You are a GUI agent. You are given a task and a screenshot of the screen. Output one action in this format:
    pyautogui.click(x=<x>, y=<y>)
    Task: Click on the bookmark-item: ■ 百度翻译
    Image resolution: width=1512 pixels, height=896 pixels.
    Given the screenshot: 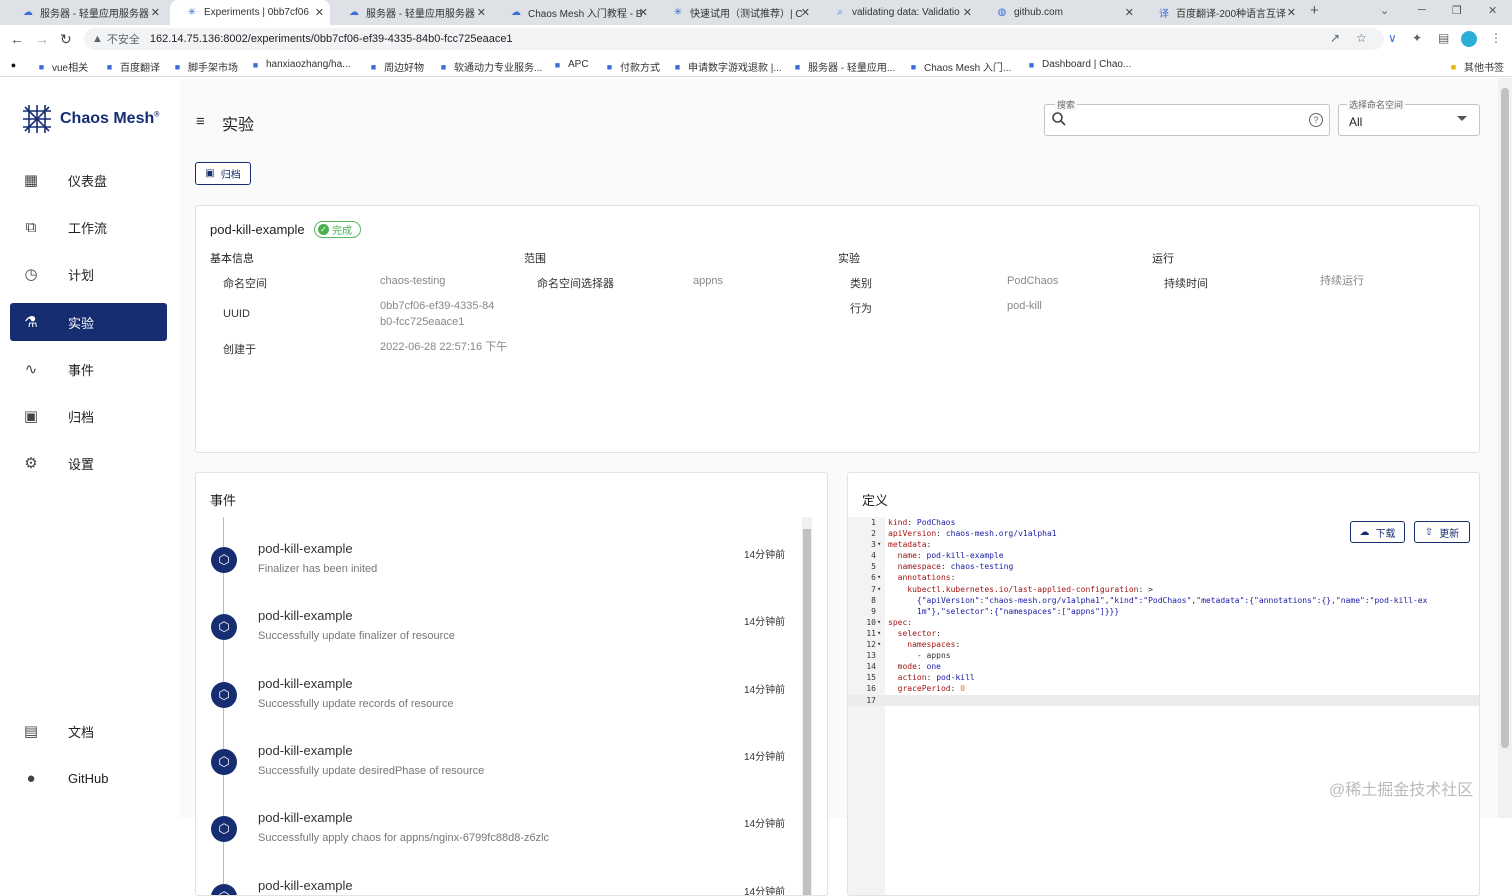 What is the action you would take?
    pyautogui.click(x=132, y=67)
    